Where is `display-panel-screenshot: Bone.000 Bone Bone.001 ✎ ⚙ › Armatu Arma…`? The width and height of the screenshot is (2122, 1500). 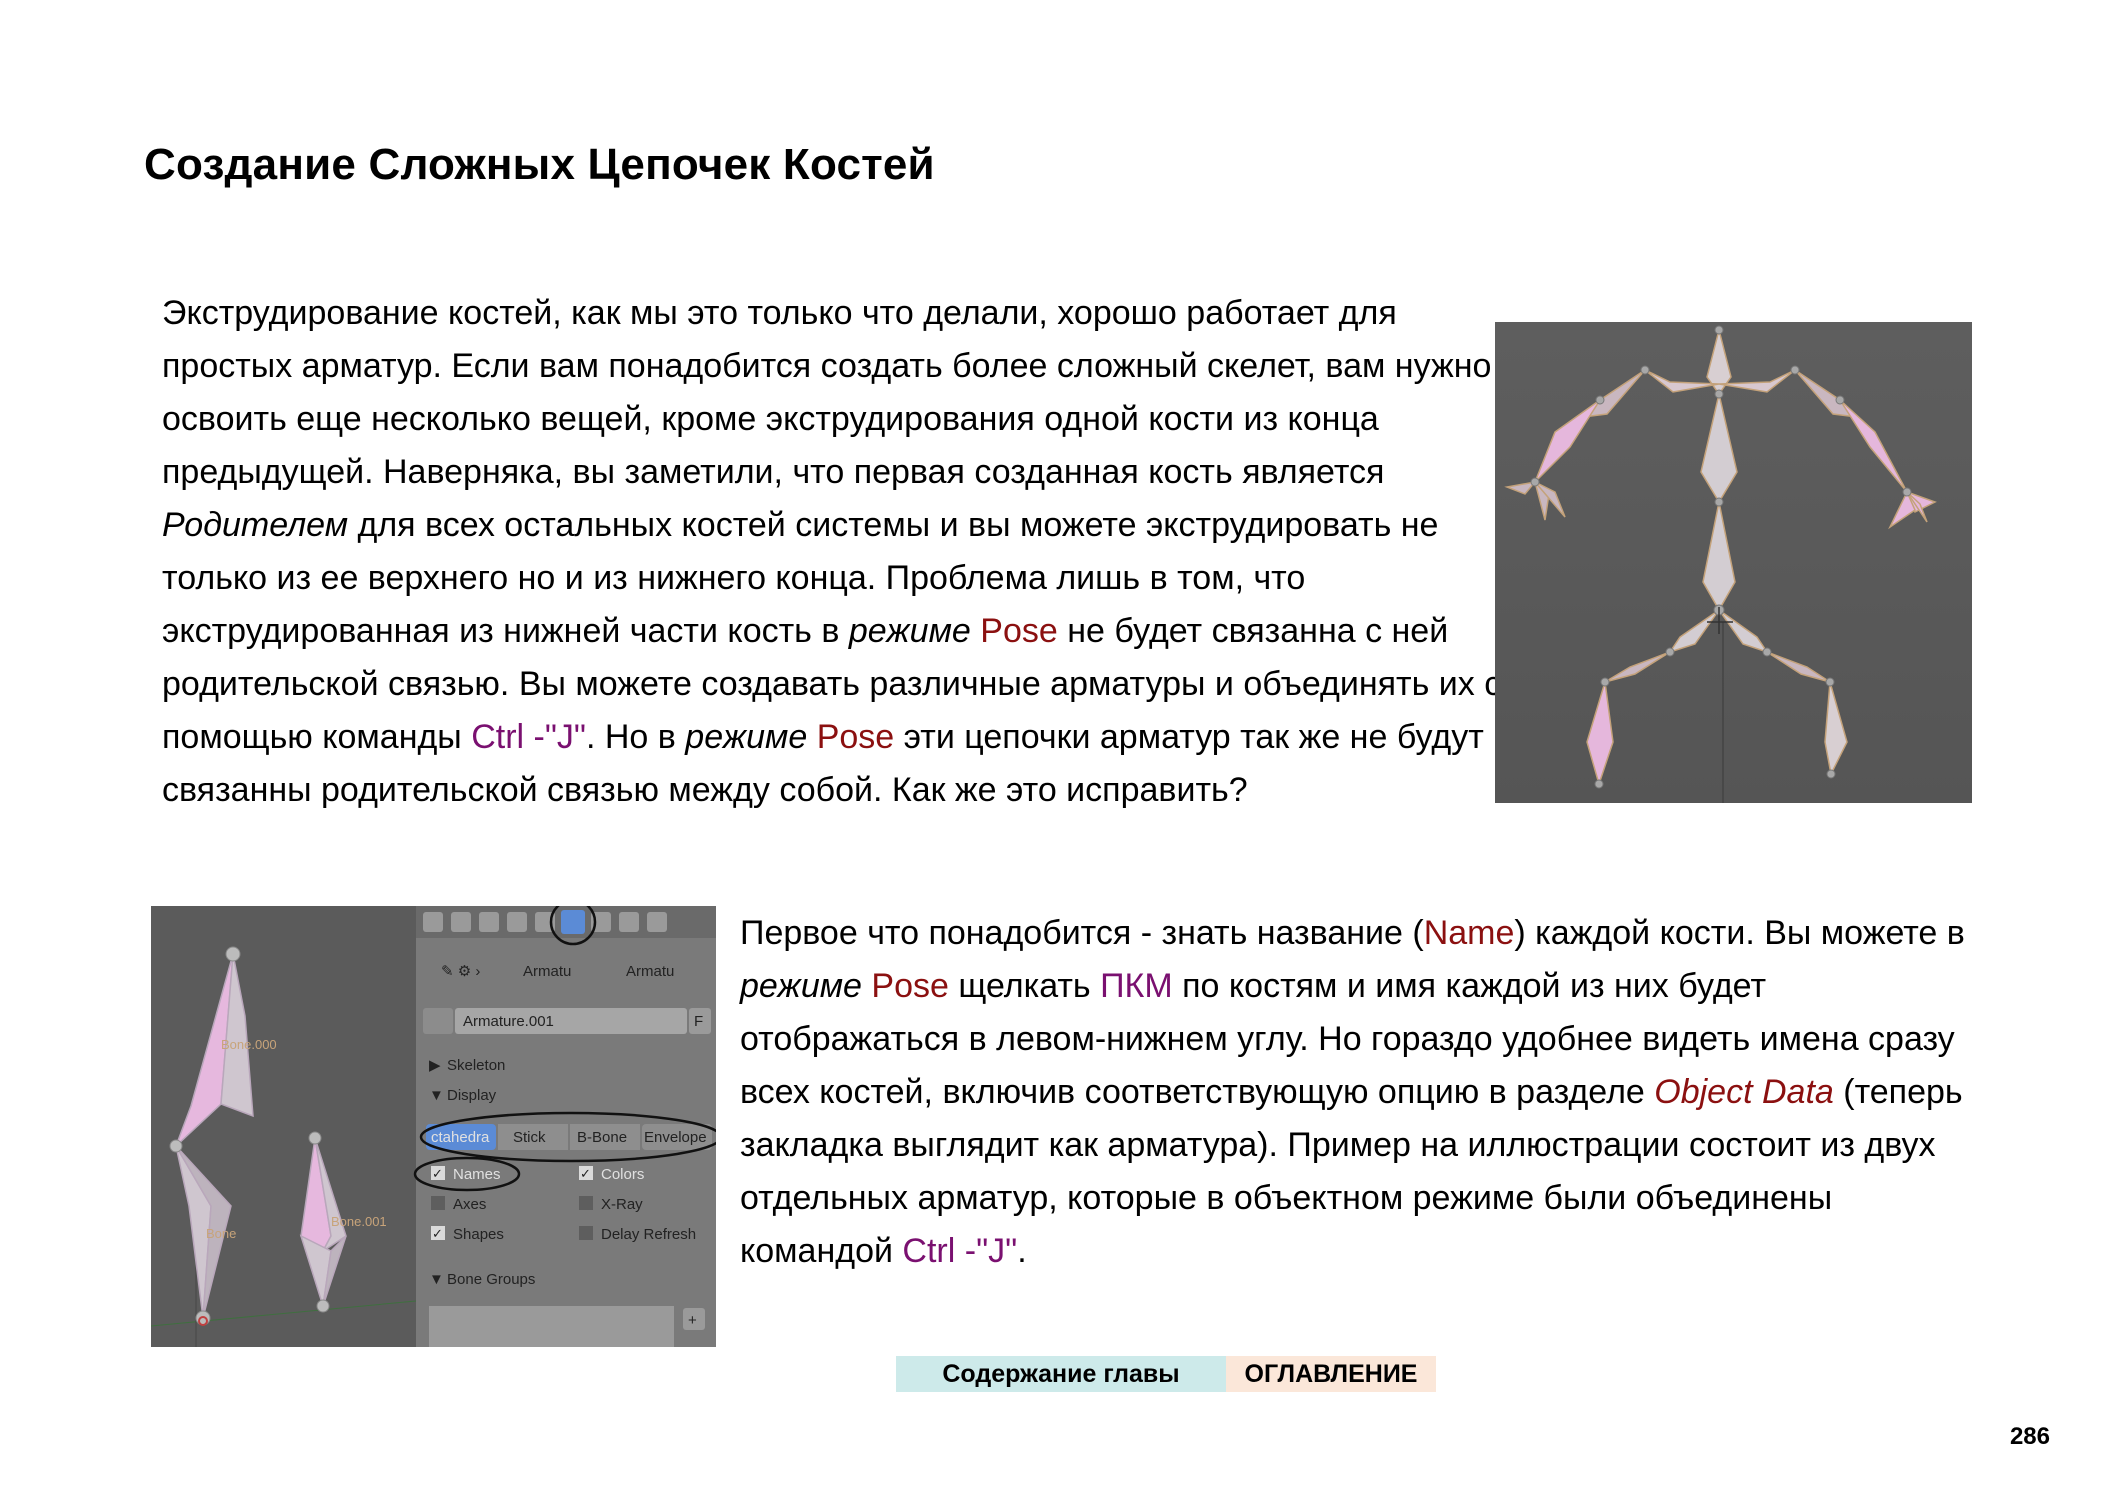 display-panel-screenshot: Bone.000 Bone Bone.001 ✎ ⚙ › Armatu Arma… is located at coordinates (433, 1126).